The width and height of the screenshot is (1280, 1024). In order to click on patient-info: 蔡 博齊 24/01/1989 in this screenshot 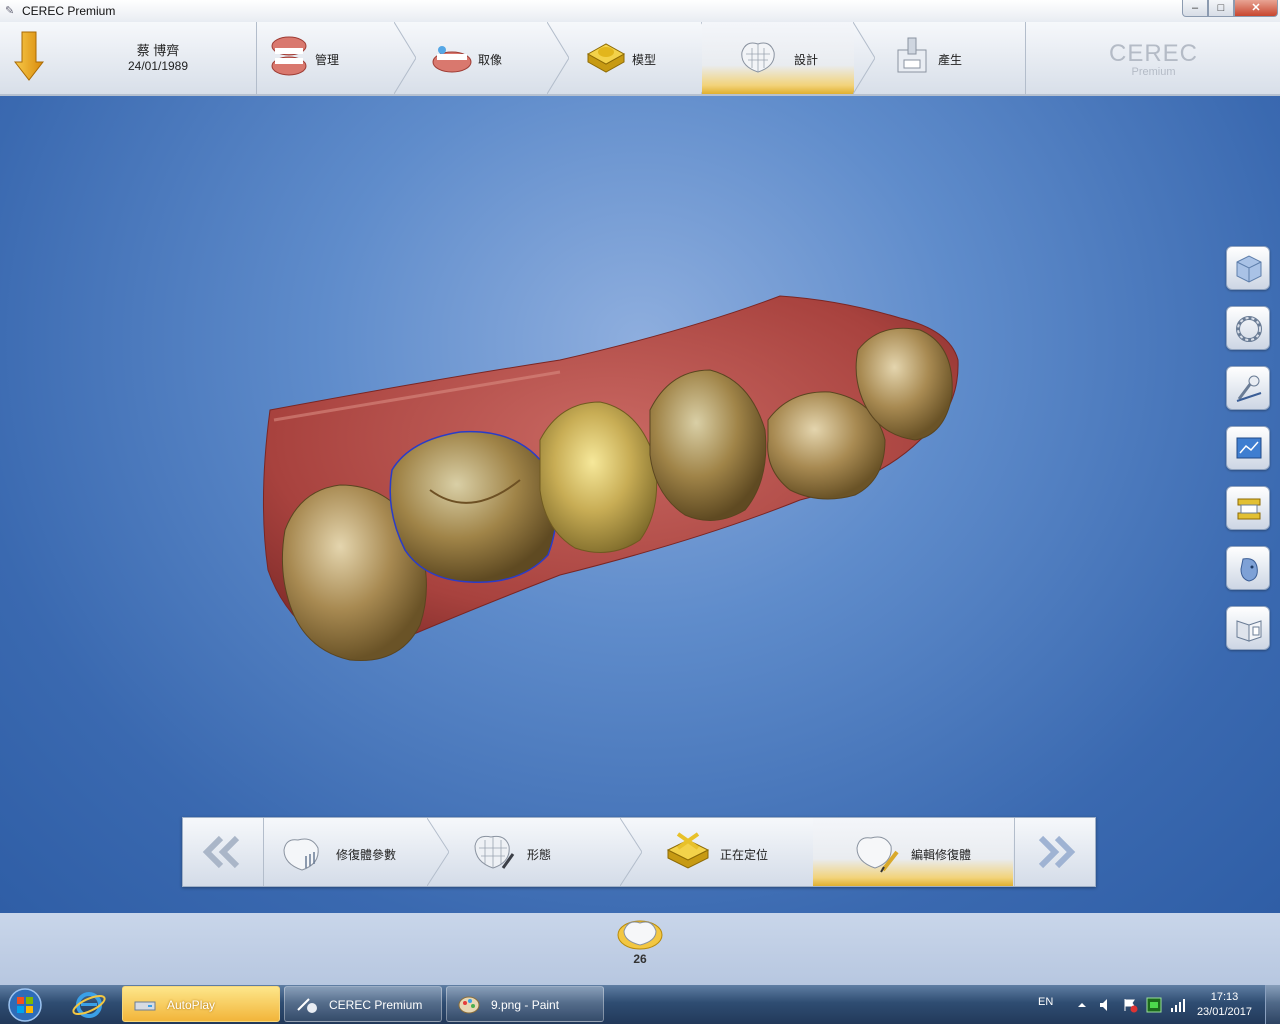, I will do `click(128, 58)`.